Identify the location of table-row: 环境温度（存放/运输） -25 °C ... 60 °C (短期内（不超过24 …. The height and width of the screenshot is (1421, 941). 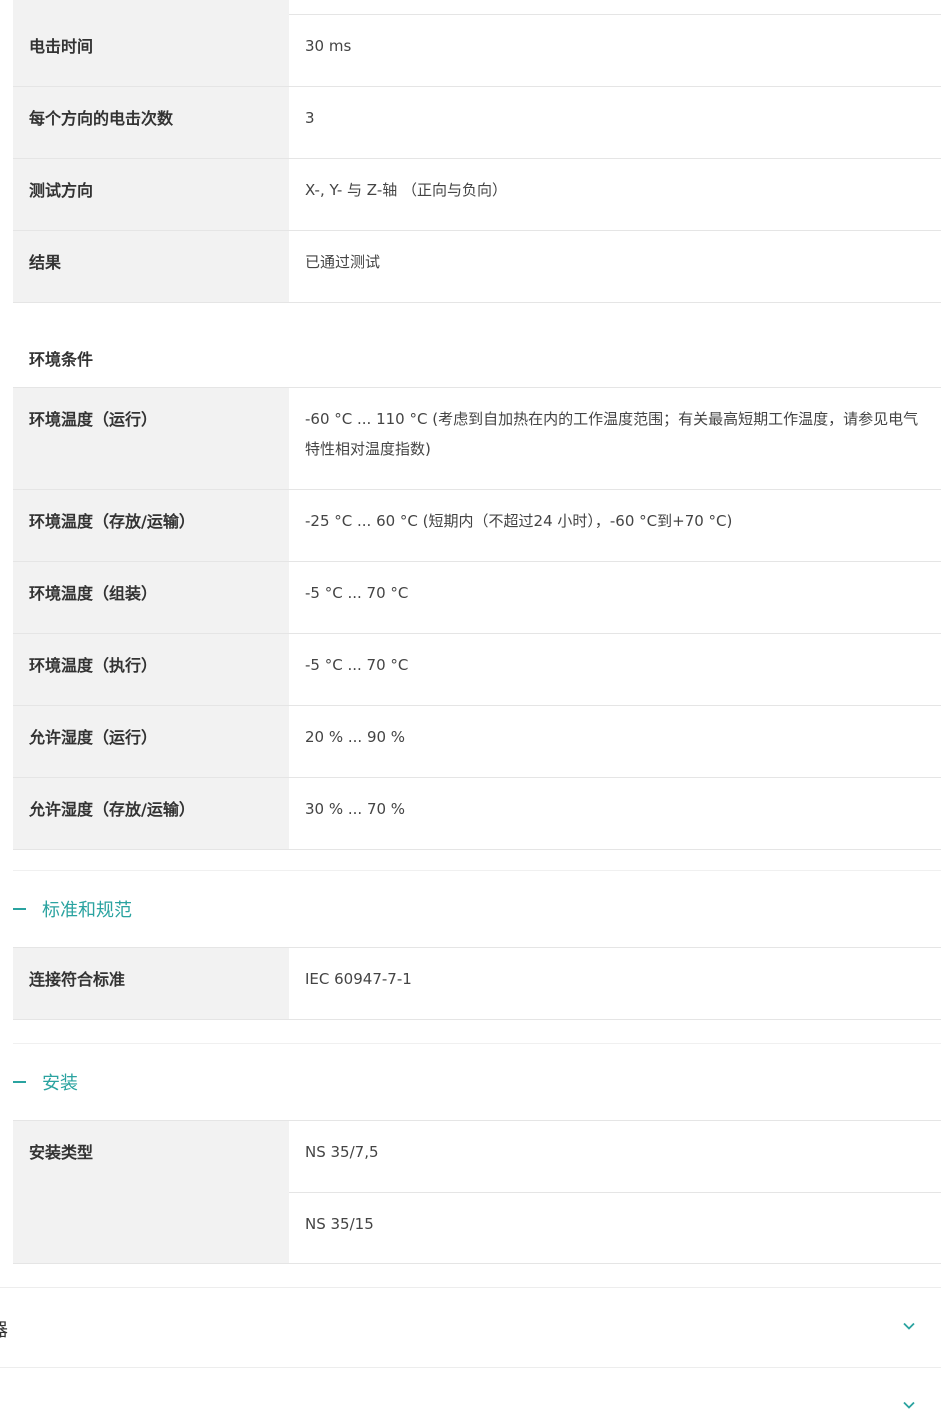
(477, 526).